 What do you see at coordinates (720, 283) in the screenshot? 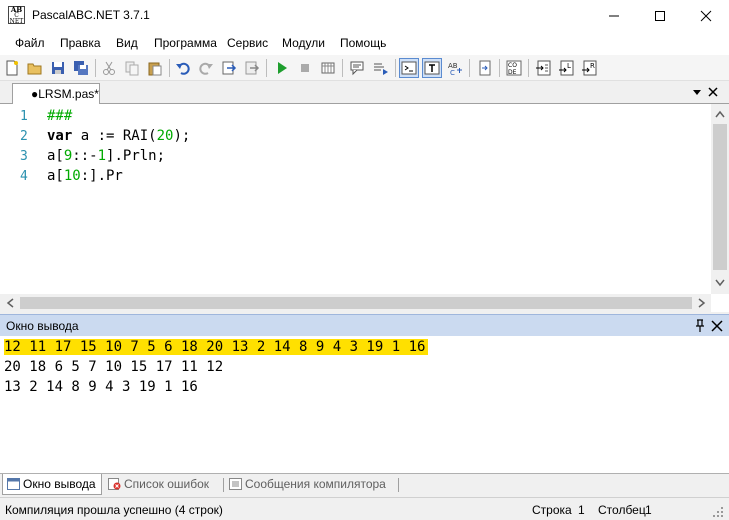
I see `scroll-down-arrow-icon` at bounding box center [720, 283].